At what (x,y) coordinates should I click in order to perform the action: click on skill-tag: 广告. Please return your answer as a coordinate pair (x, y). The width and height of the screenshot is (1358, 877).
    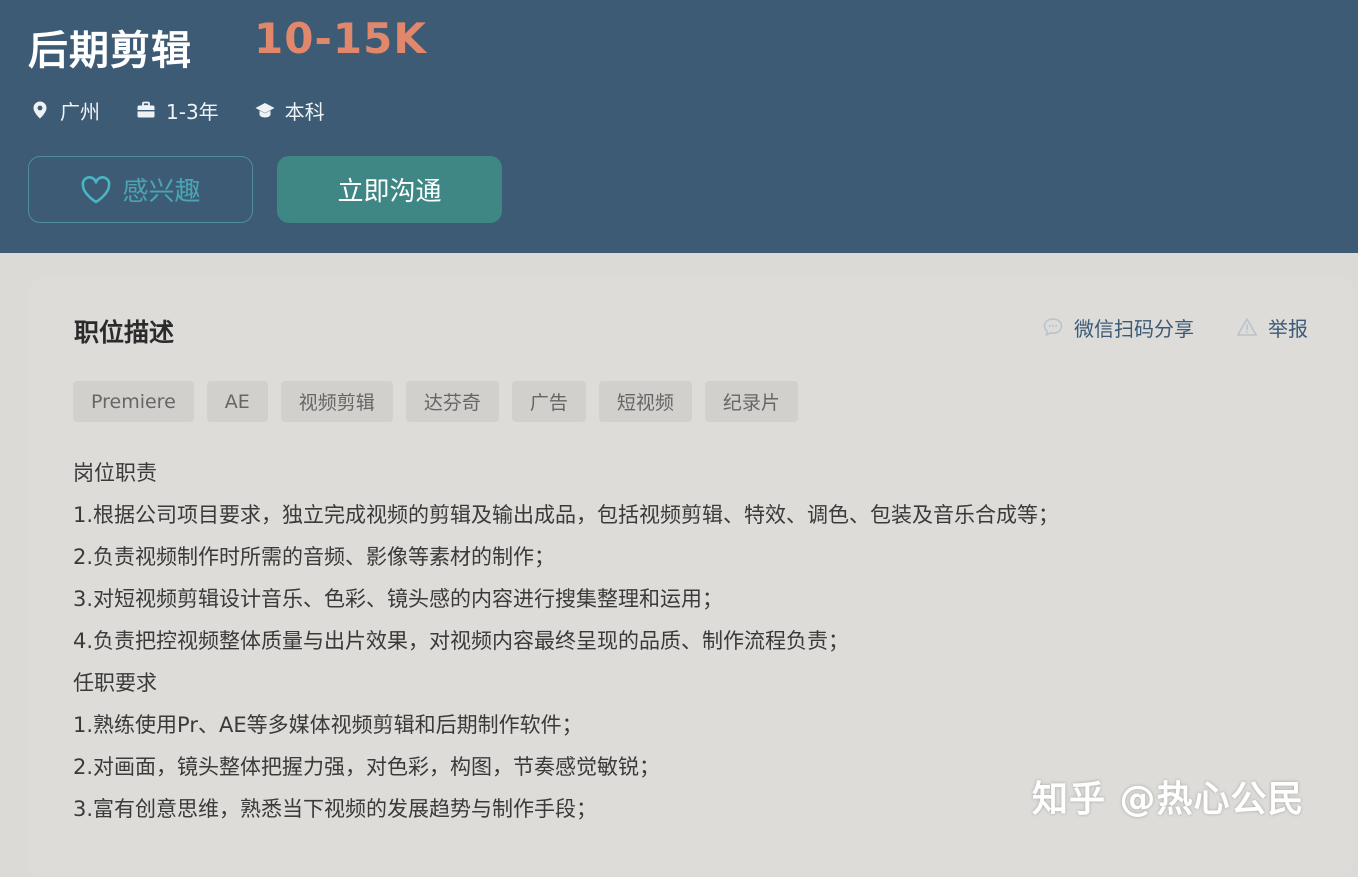
    Looking at the image, I should click on (548, 401).